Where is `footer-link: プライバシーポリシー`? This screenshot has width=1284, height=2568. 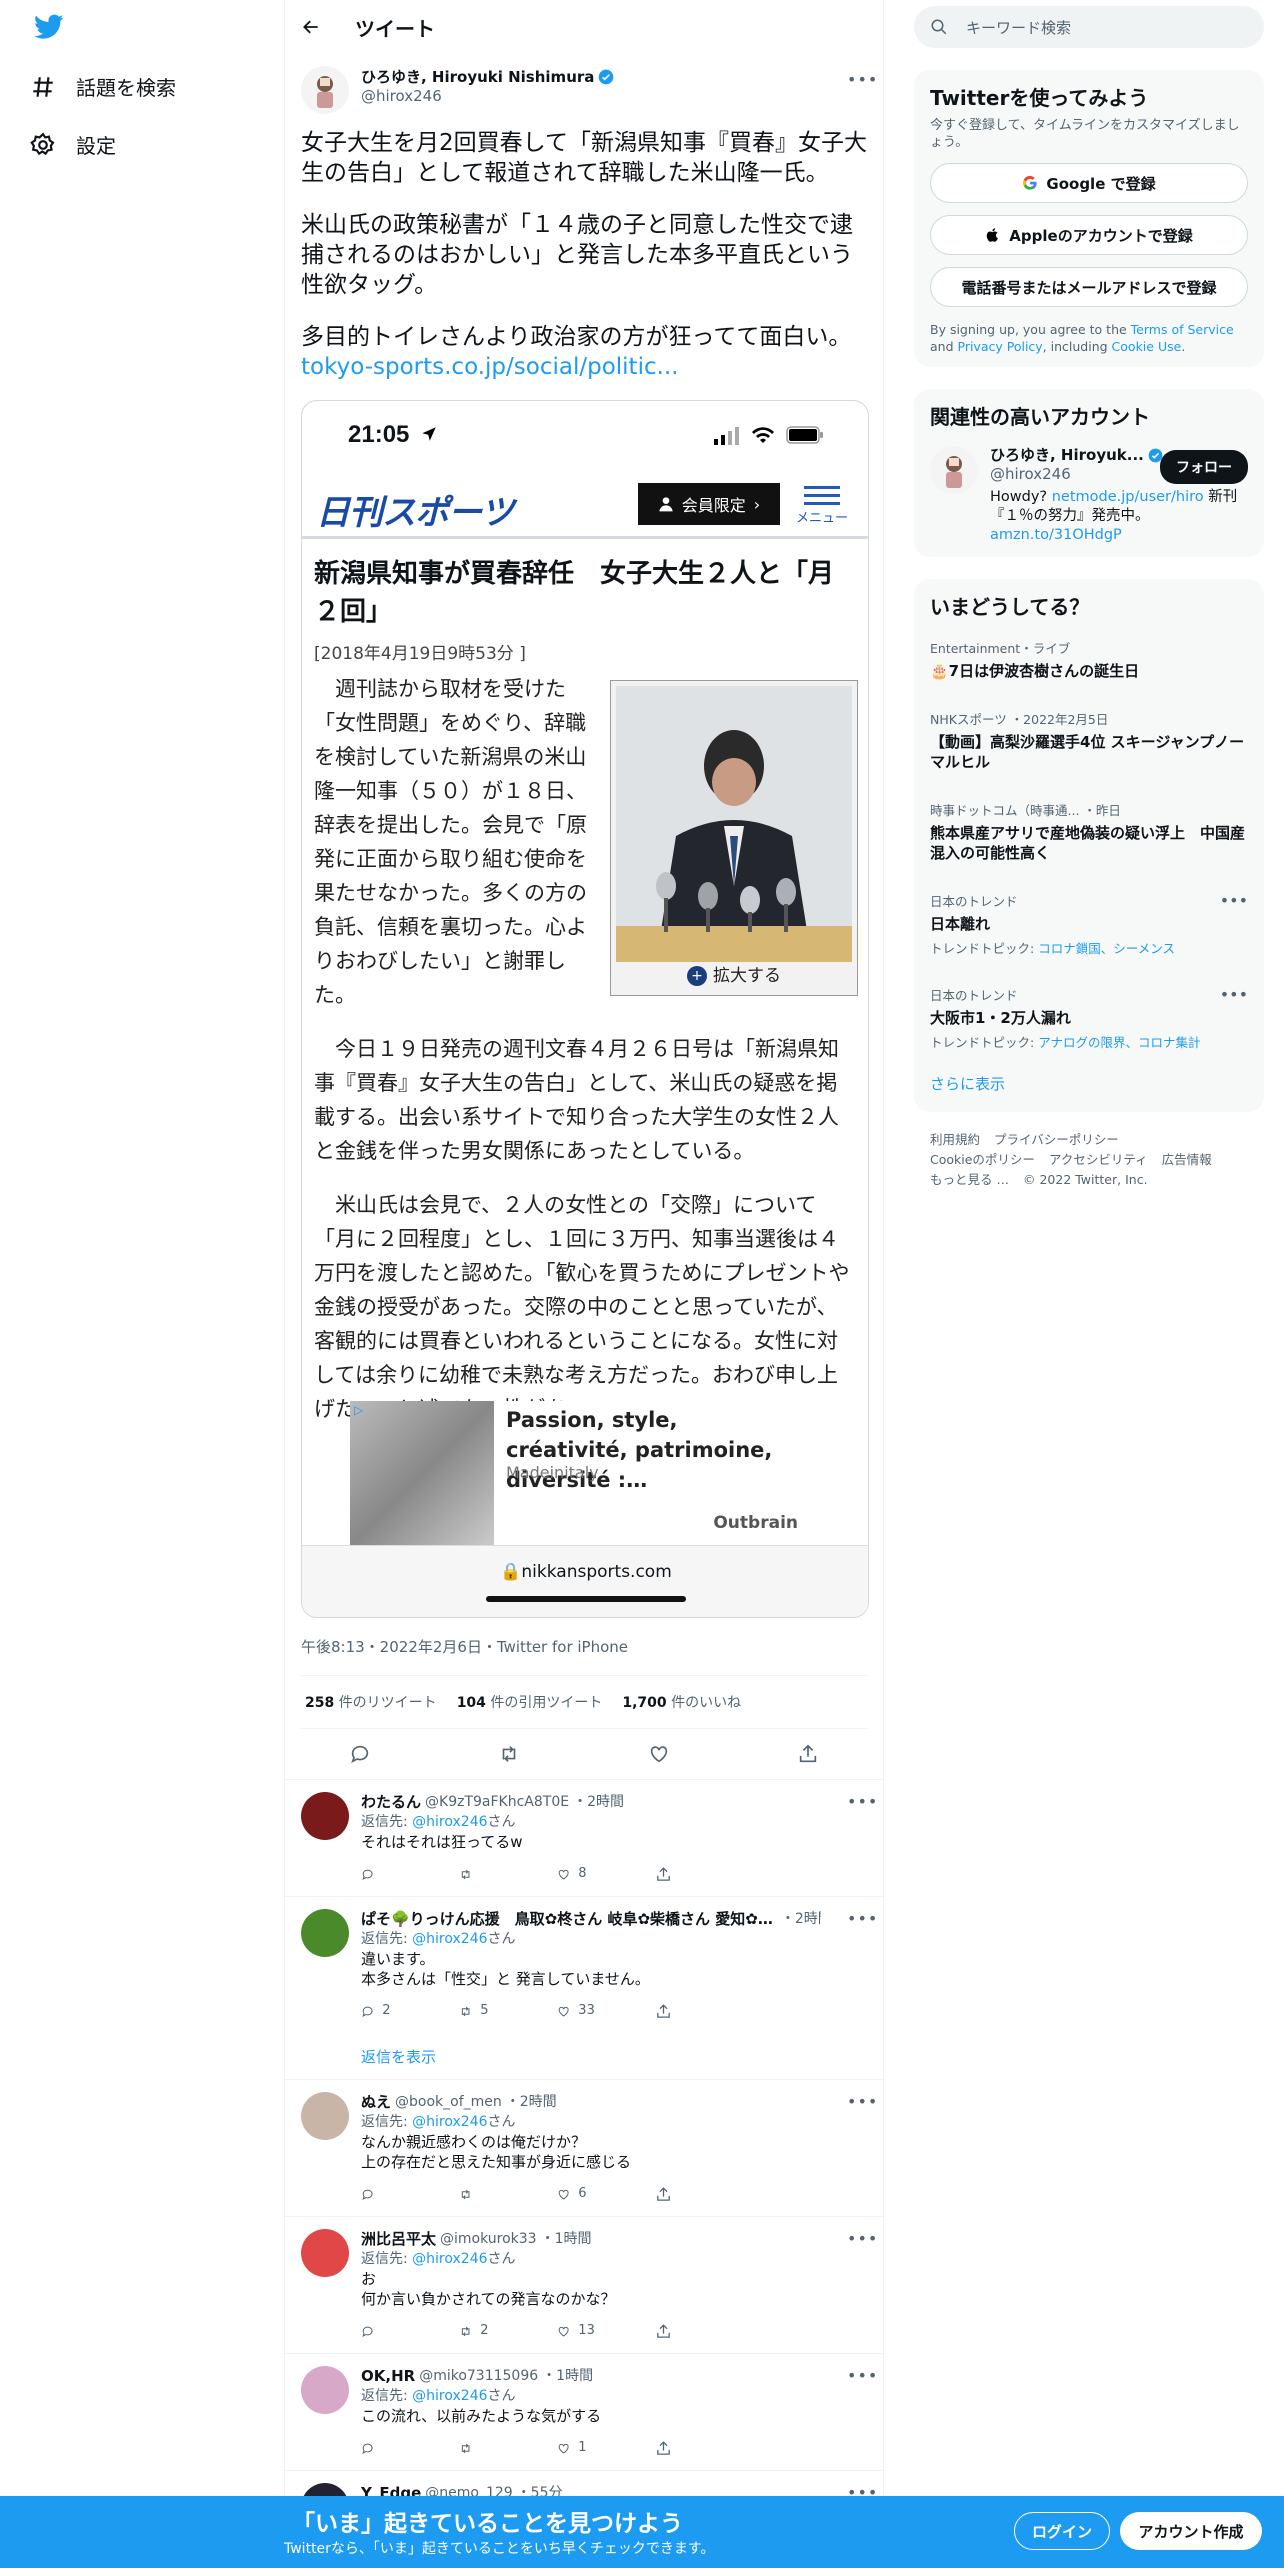 footer-link: プライバシーポリシー is located at coordinates (1056, 1140).